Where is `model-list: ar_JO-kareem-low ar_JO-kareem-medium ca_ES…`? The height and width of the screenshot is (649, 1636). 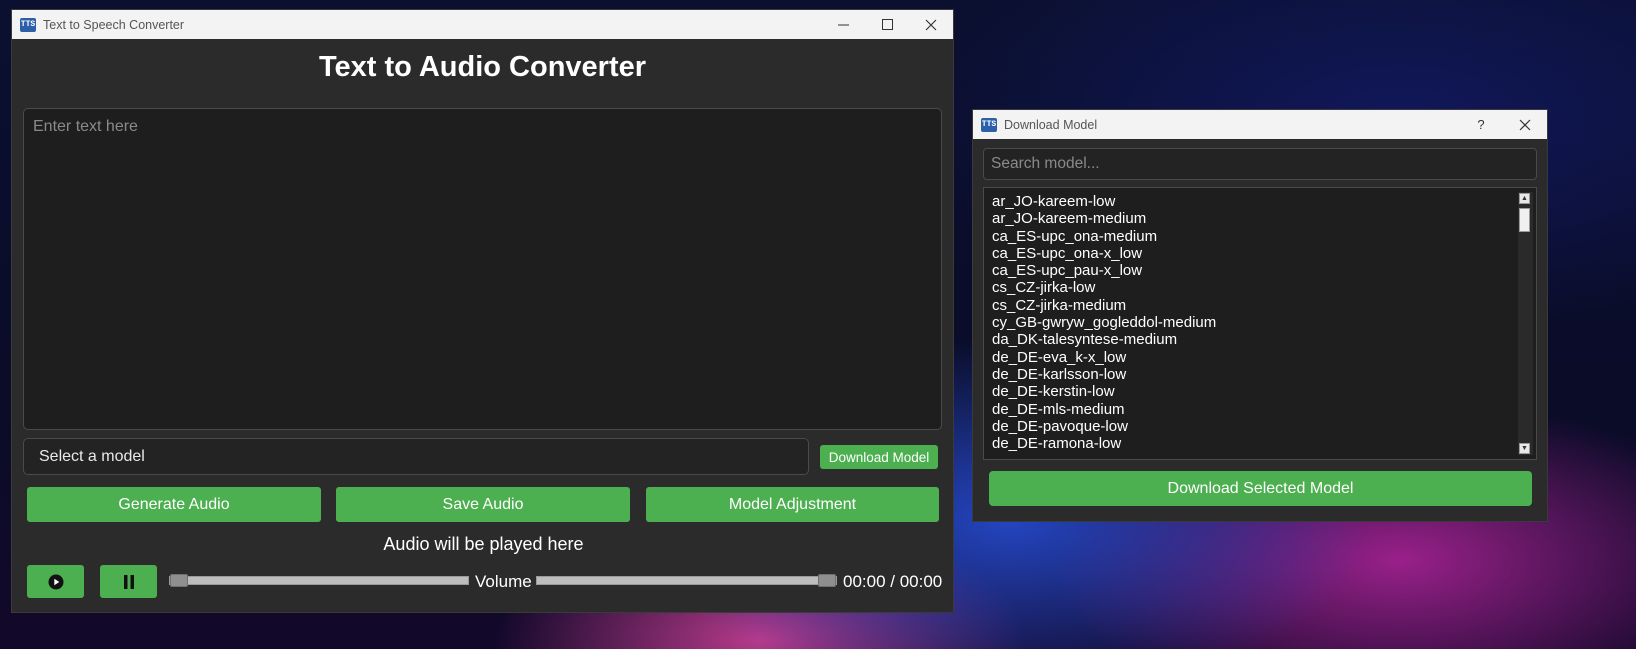 model-list: ar_JO-kareem-low ar_JO-kareem-medium ca_ES… is located at coordinates (1260, 323).